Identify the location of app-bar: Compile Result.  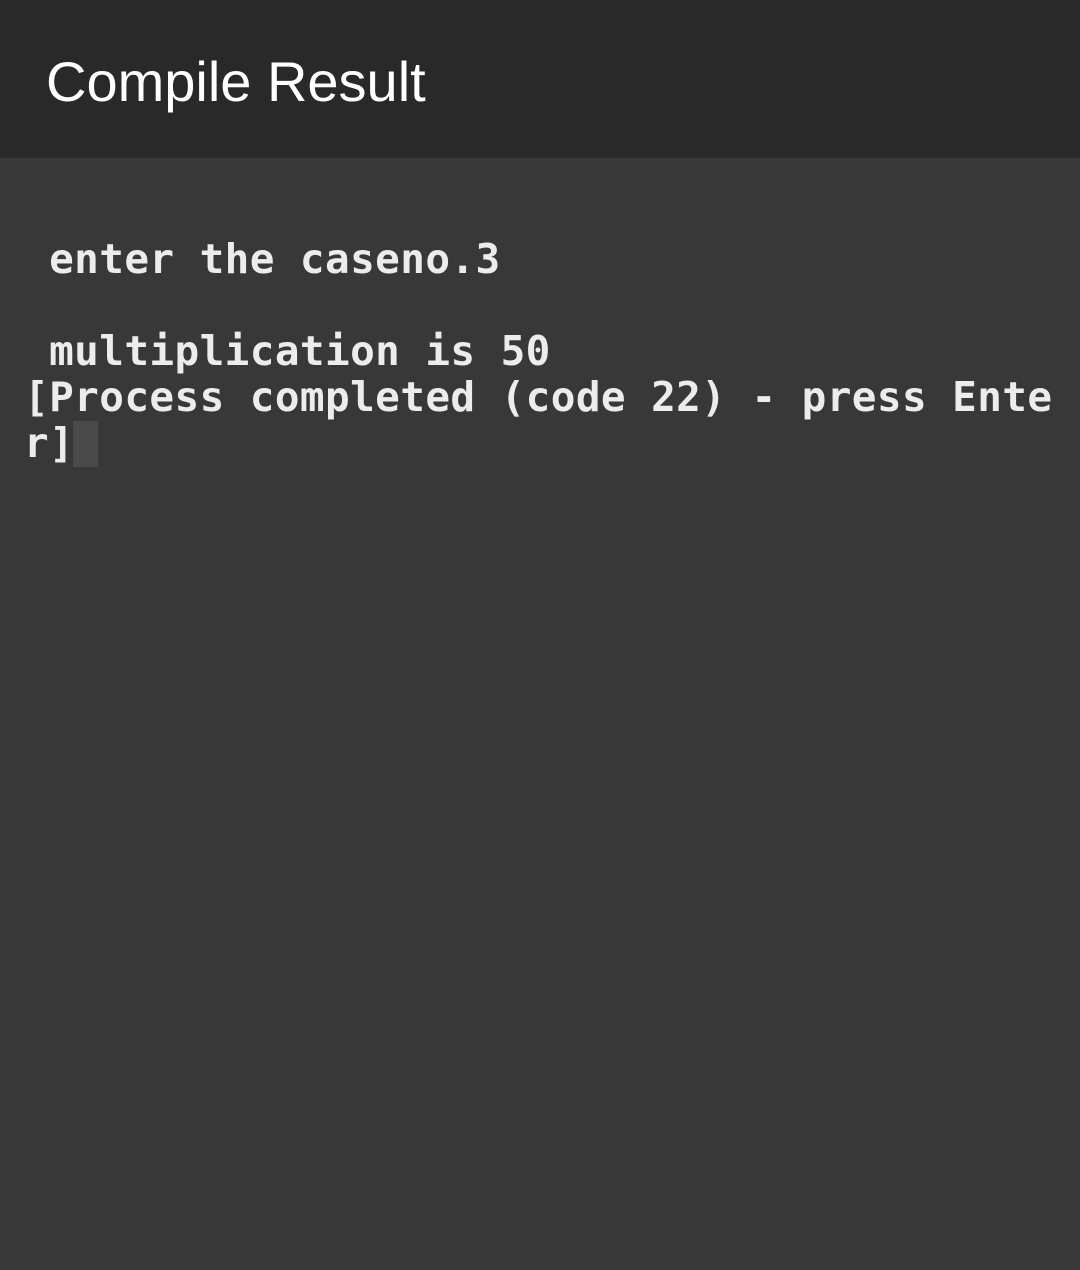
(540, 79).